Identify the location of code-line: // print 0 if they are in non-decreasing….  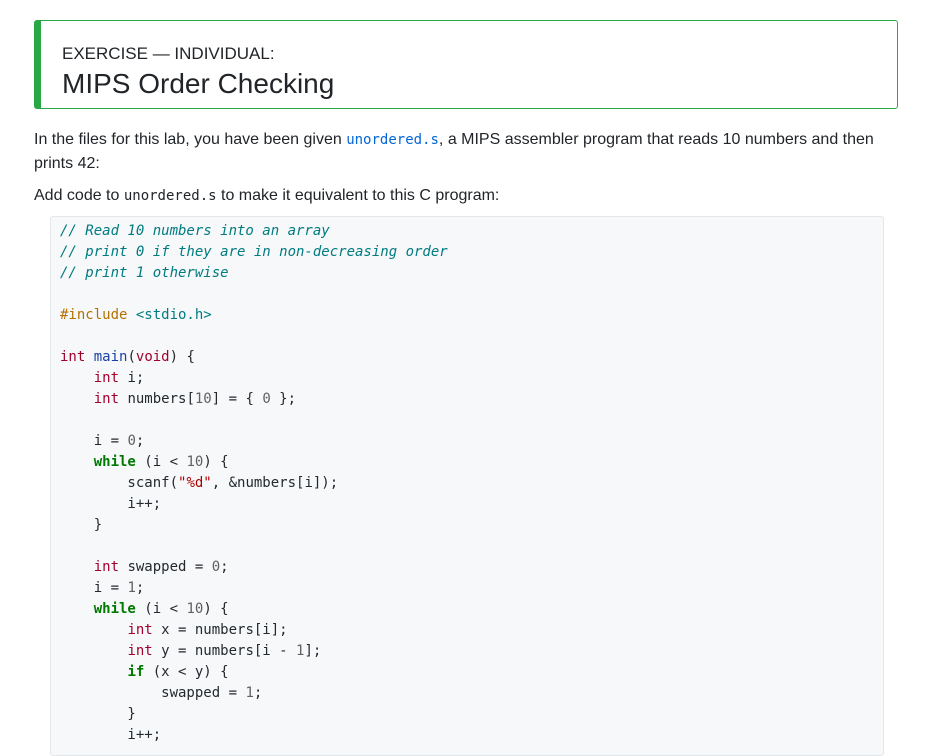
(254, 252).